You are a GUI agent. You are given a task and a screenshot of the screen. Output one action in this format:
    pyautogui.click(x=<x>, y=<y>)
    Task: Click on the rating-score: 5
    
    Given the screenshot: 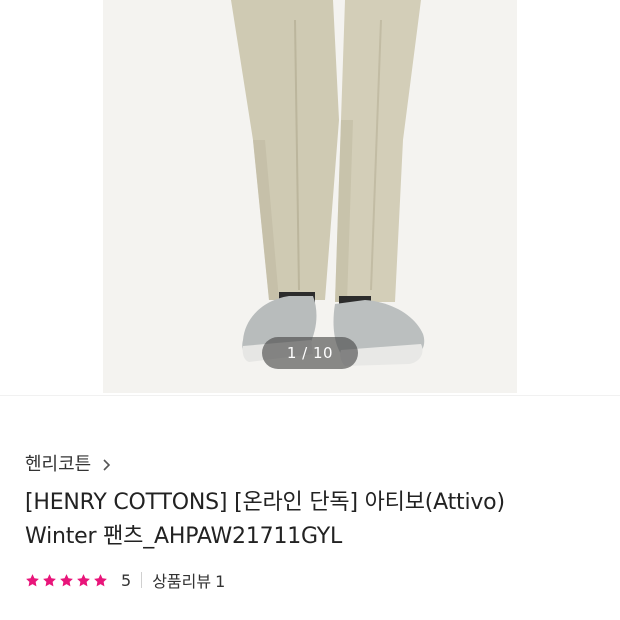 What is the action you would take?
    pyautogui.click(x=126, y=580)
    